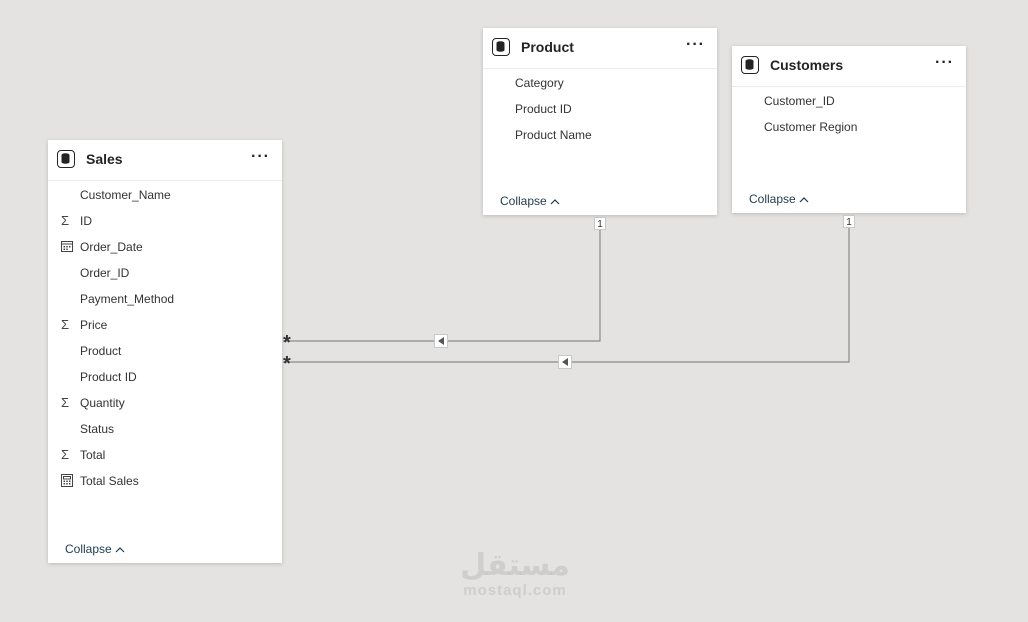 The width and height of the screenshot is (1028, 622). Describe the element at coordinates (442, 286) in the screenshot. I see `relationship-line-product-sales` at that location.